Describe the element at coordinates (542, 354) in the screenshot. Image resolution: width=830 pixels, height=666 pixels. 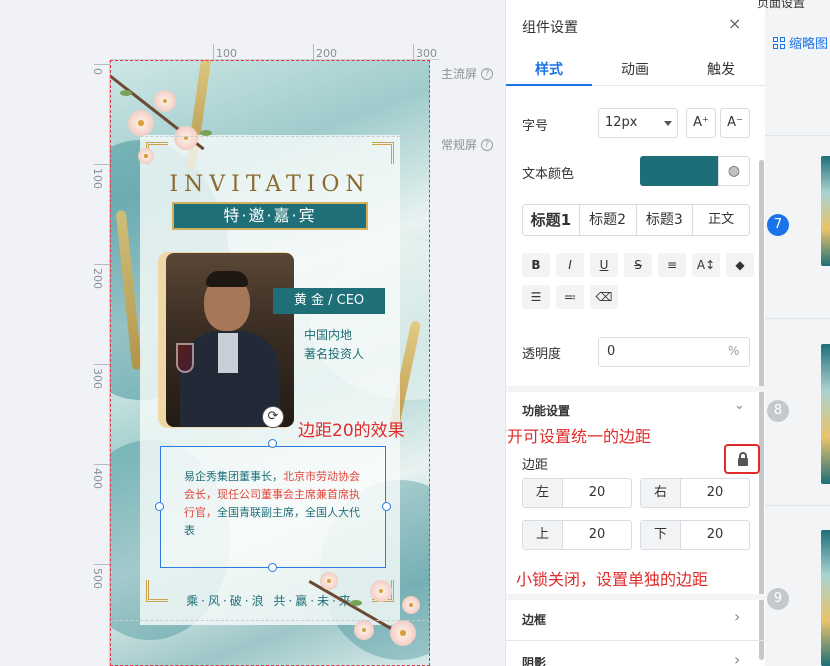
I see `opacity-label: 透明度` at that location.